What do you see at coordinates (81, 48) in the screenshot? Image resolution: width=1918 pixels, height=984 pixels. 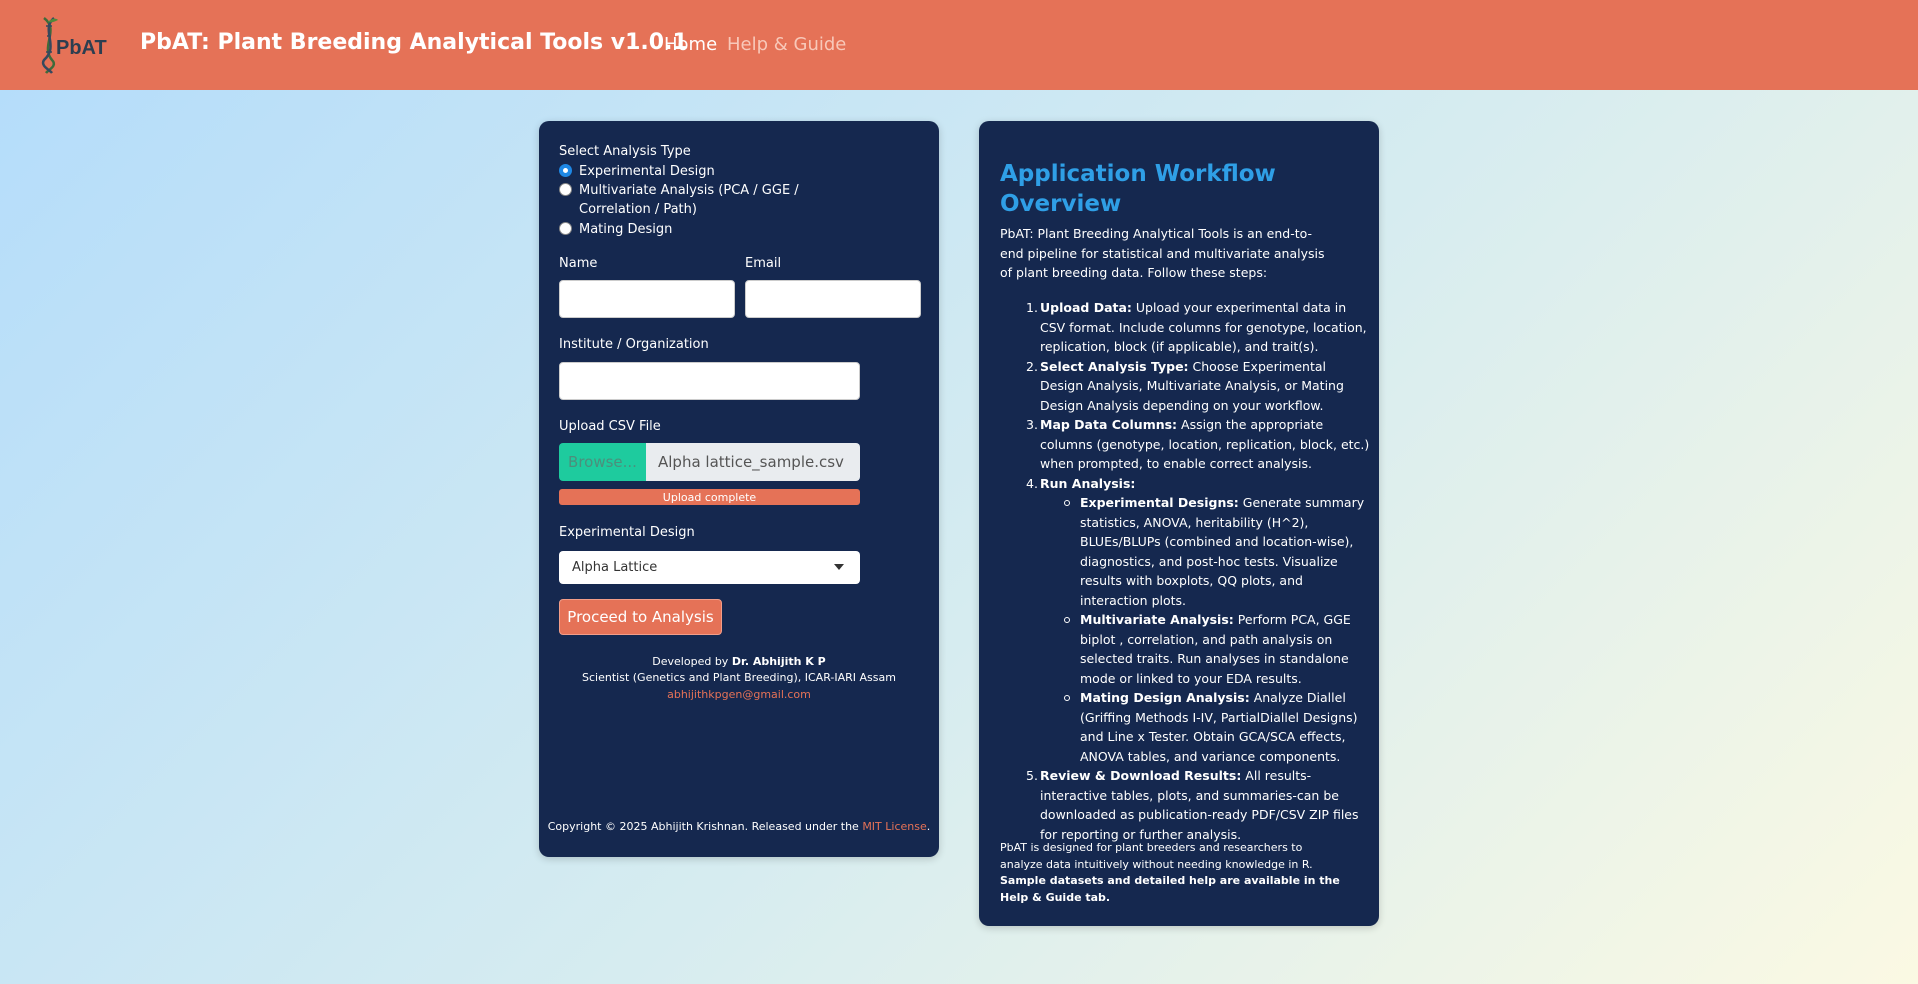 I see `logo-text: PbAT` at bounding box center [81, 48].